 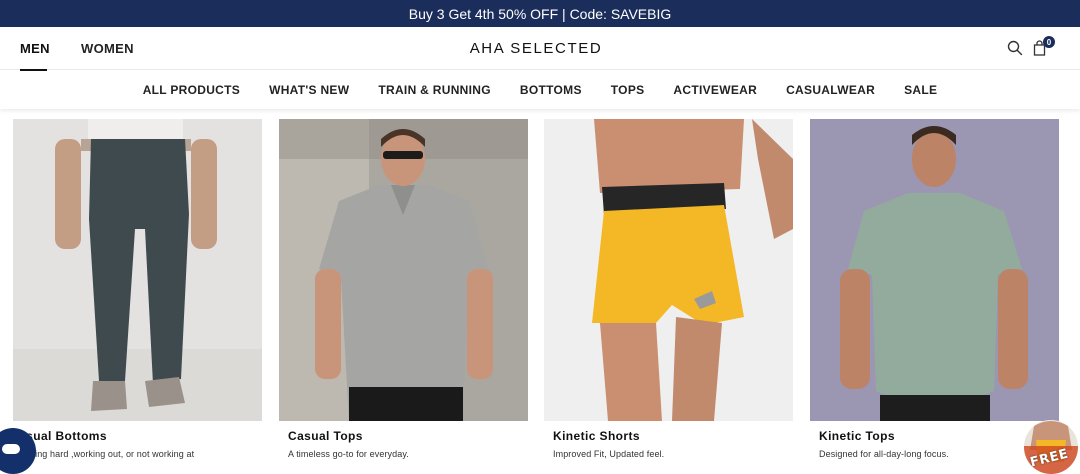 I want to click on product-title: Casual Tops, so click(x=325, y=436).